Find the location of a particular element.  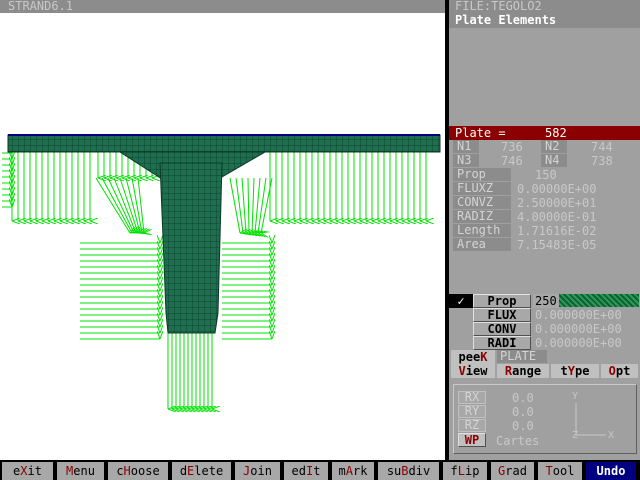

peek-row: peeK PLATE is located at coordinates (544, 357).